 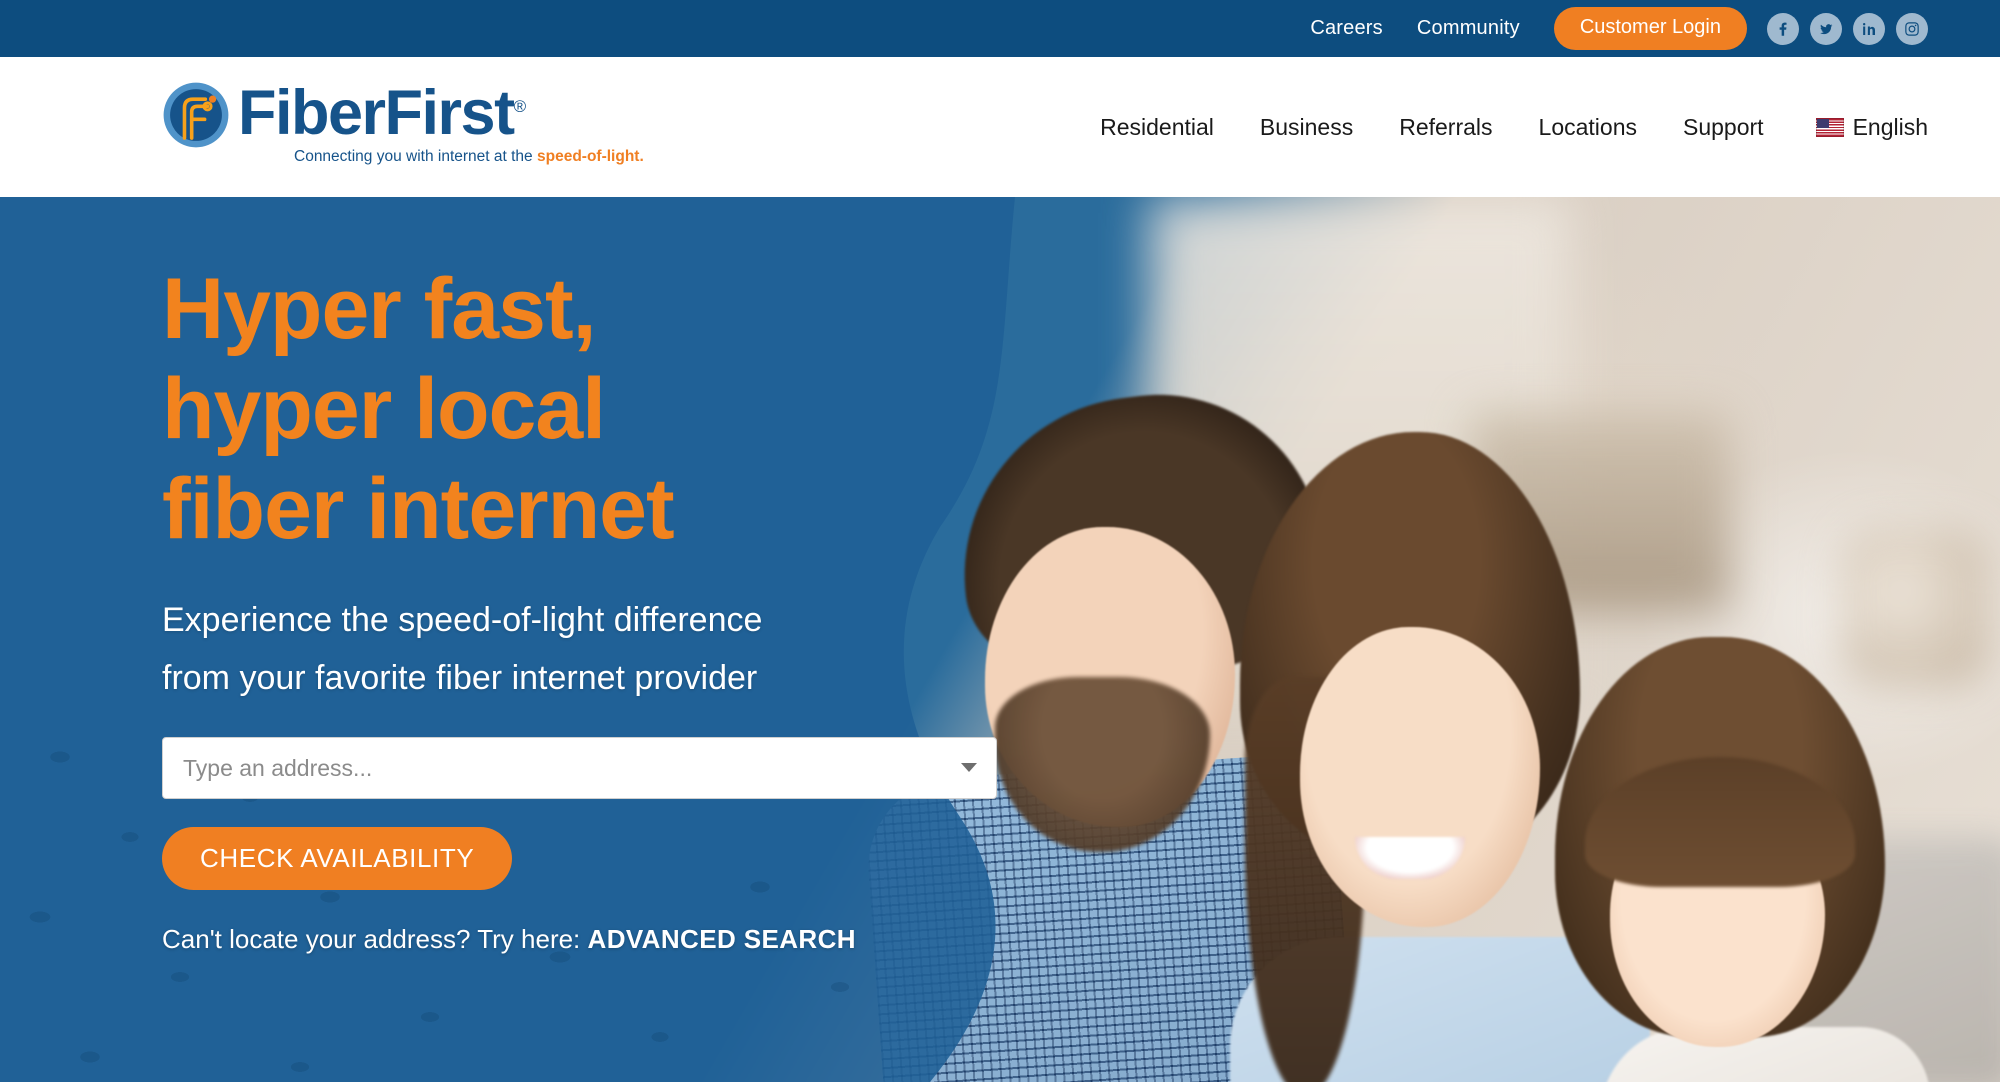 I want to click on subhead-line-1: Experience the speed-of-light difference, so click(x=462, y=620).